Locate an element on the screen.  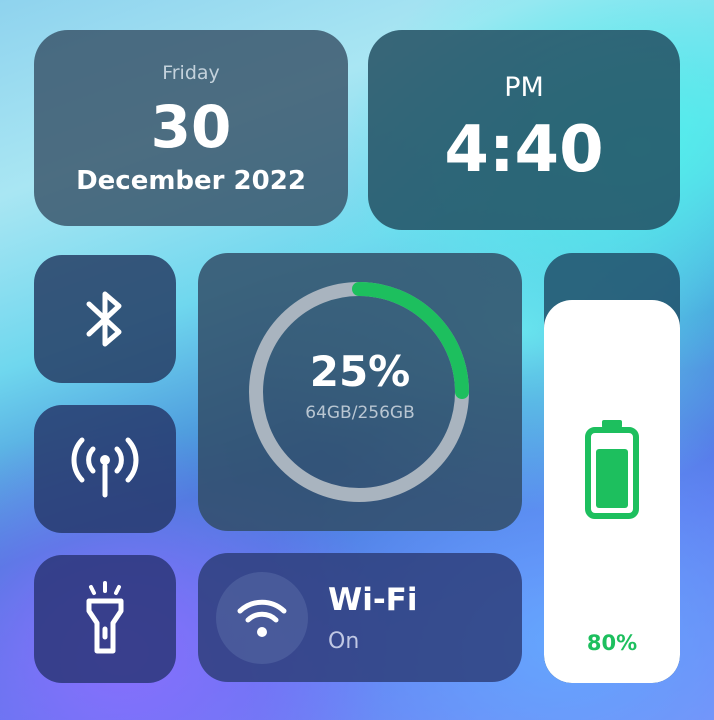
battery-icon is located at coordinates (612, 469).